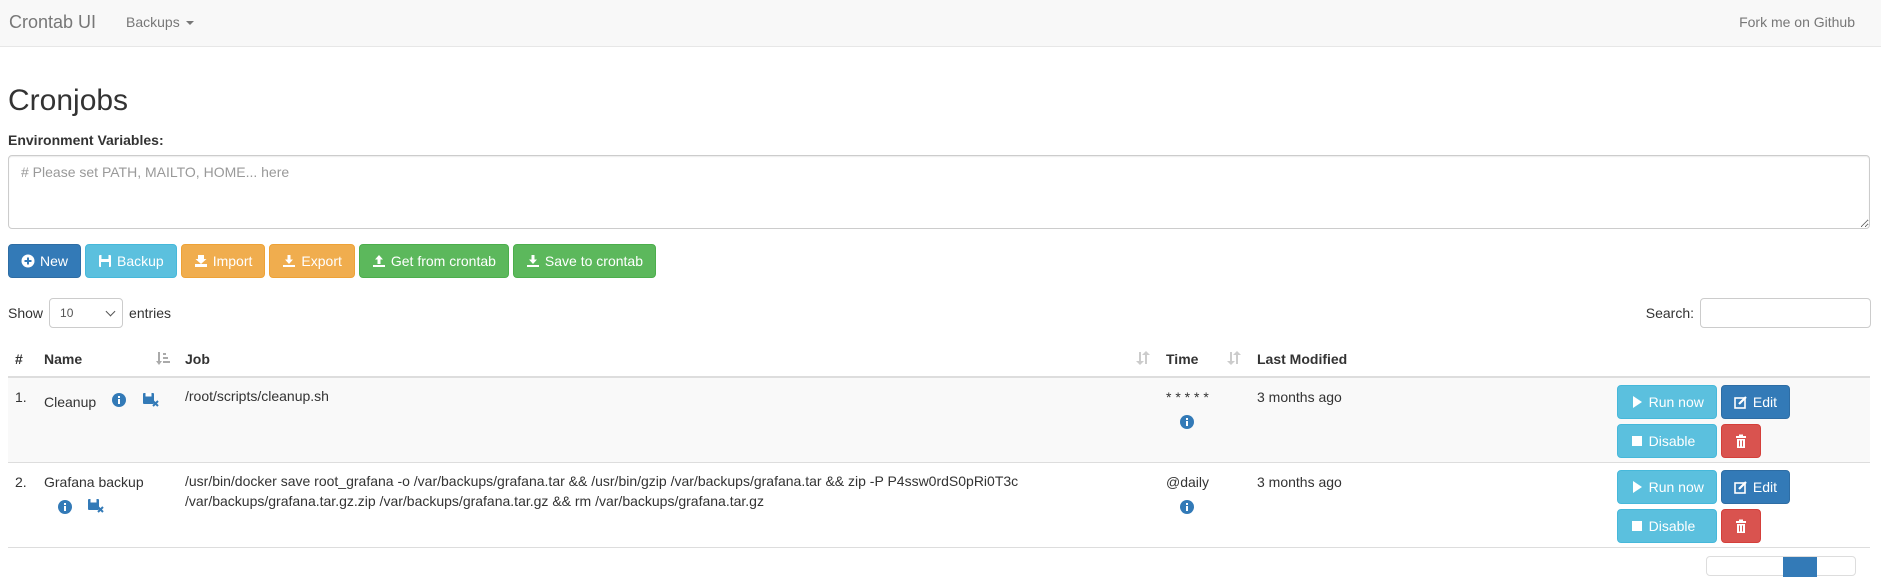  I want to click on backups-dropdown: Backups, so click(160, 22).